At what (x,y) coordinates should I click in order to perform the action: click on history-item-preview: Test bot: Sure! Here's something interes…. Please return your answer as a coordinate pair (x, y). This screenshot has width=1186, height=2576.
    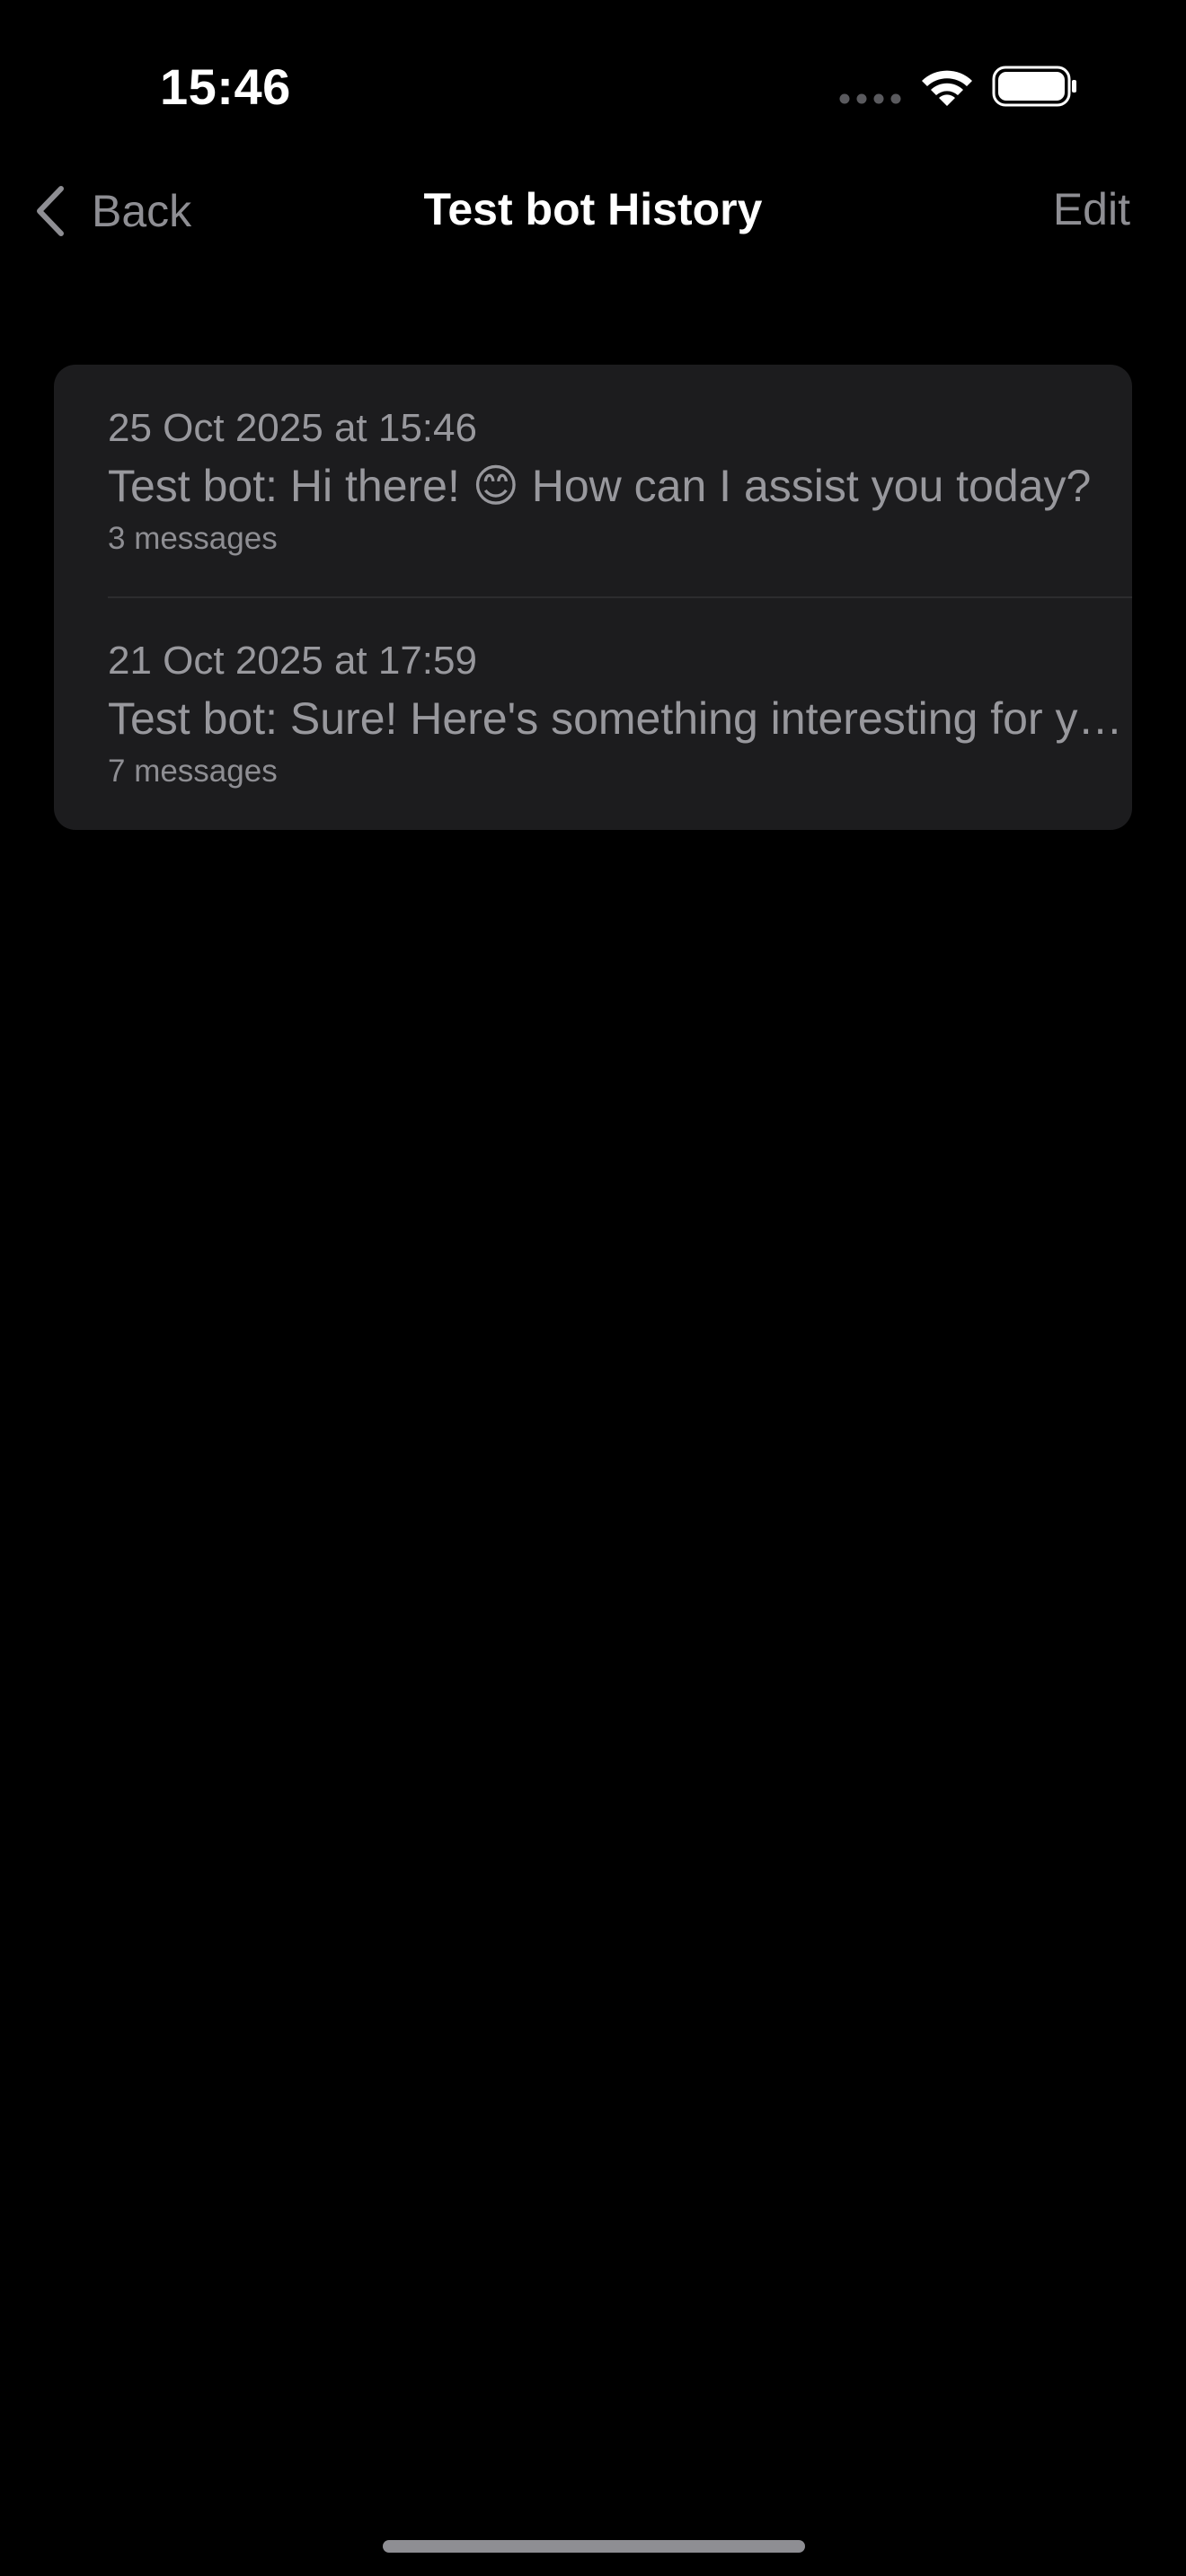
    Looking at the image, I should click on (615, 718).